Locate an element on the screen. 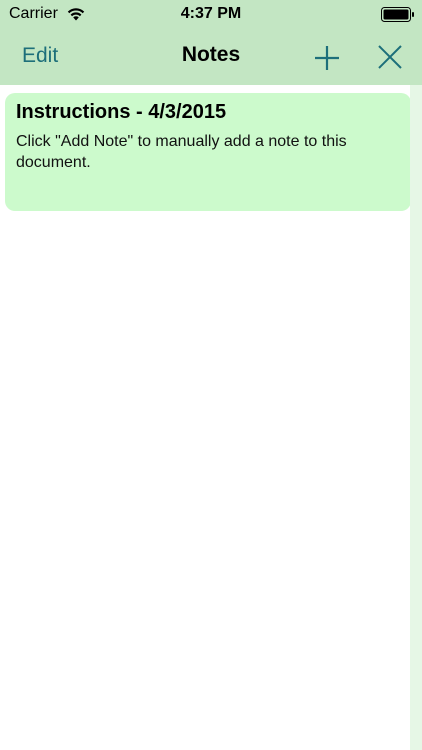 This screenshot has width=422, height=750. side-strip is located at coordinates (416, 417).